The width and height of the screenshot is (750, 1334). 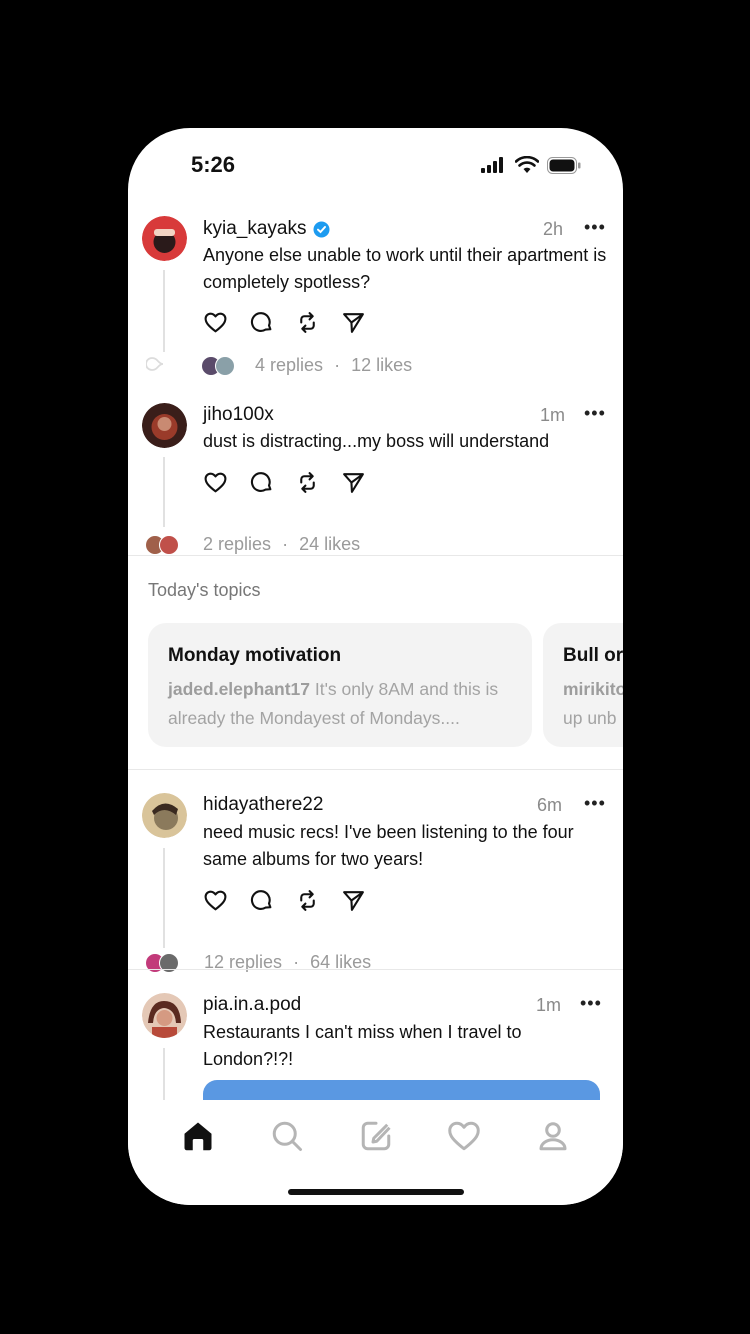 I want to click on username-text: hidayathere22, so click(x=263, y=805).